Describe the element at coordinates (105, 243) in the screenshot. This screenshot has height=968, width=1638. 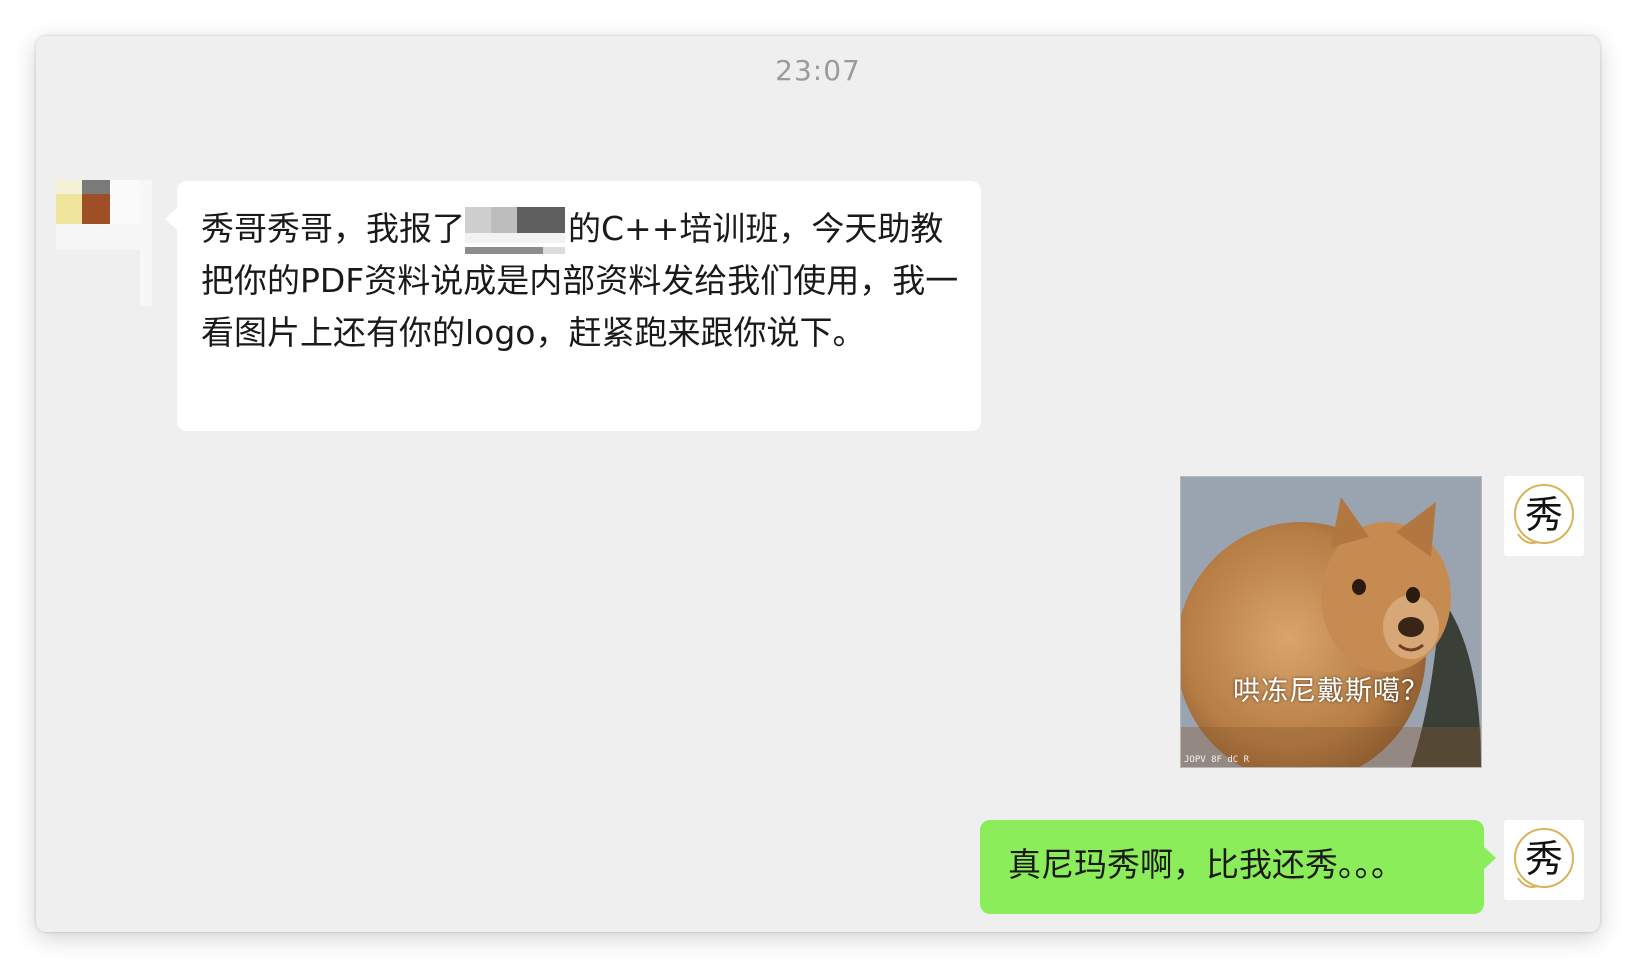
I see `contact-avatar` at that location.